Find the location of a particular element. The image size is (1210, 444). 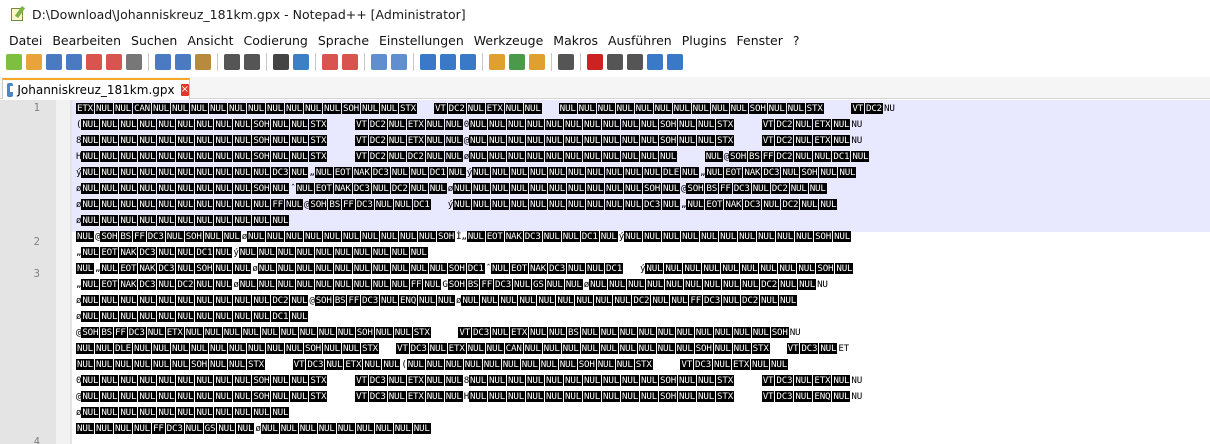

menu-sprache: Sprache is located at coordinates (343, 40).